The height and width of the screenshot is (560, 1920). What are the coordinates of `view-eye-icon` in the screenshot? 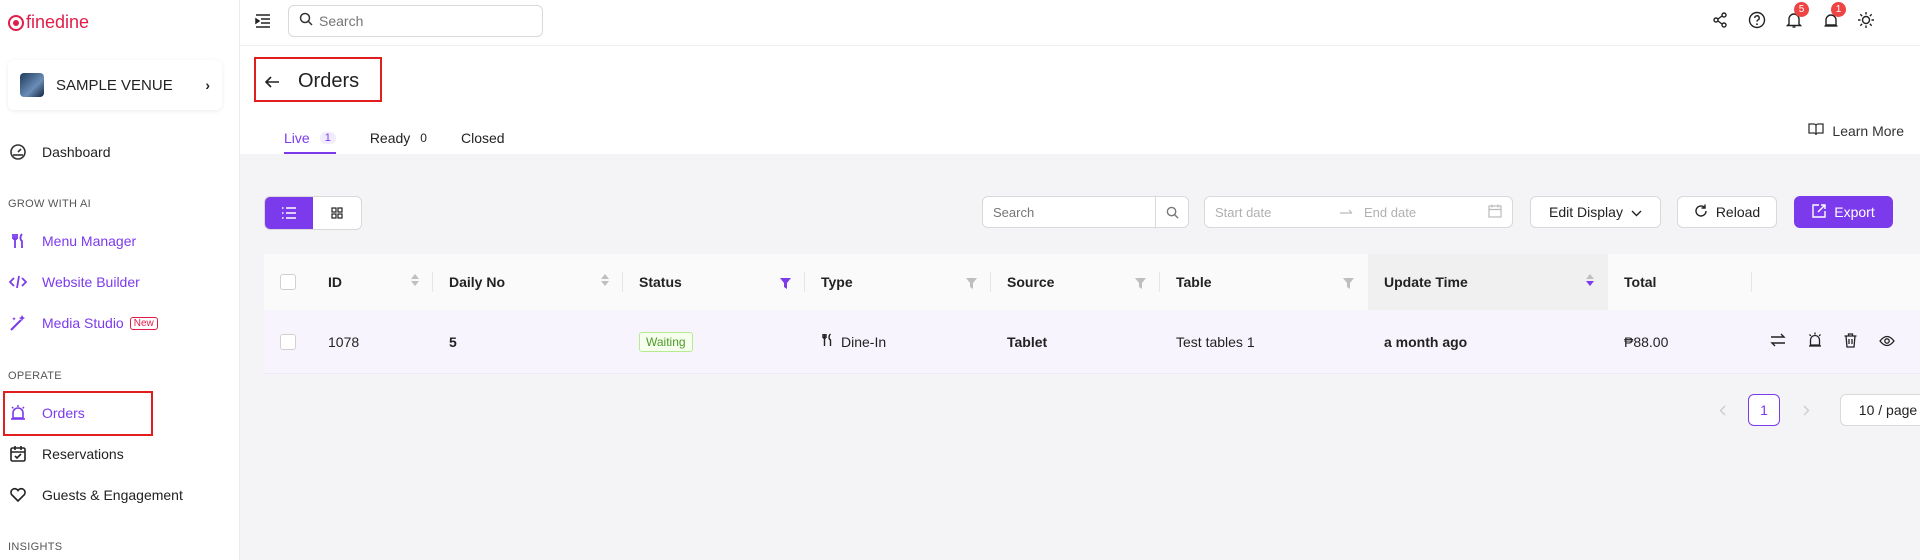 It's located at (1887, 342).